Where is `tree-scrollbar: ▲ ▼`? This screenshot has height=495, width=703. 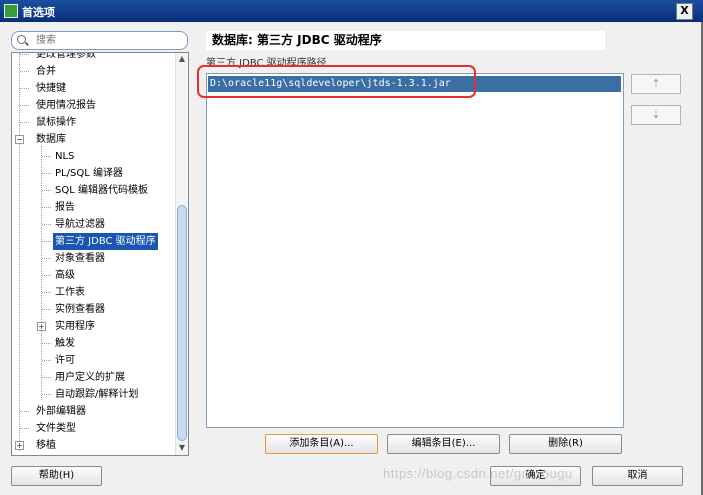 tree-scrollbar: ▲ ▼ is located at coordinates (181, 254).